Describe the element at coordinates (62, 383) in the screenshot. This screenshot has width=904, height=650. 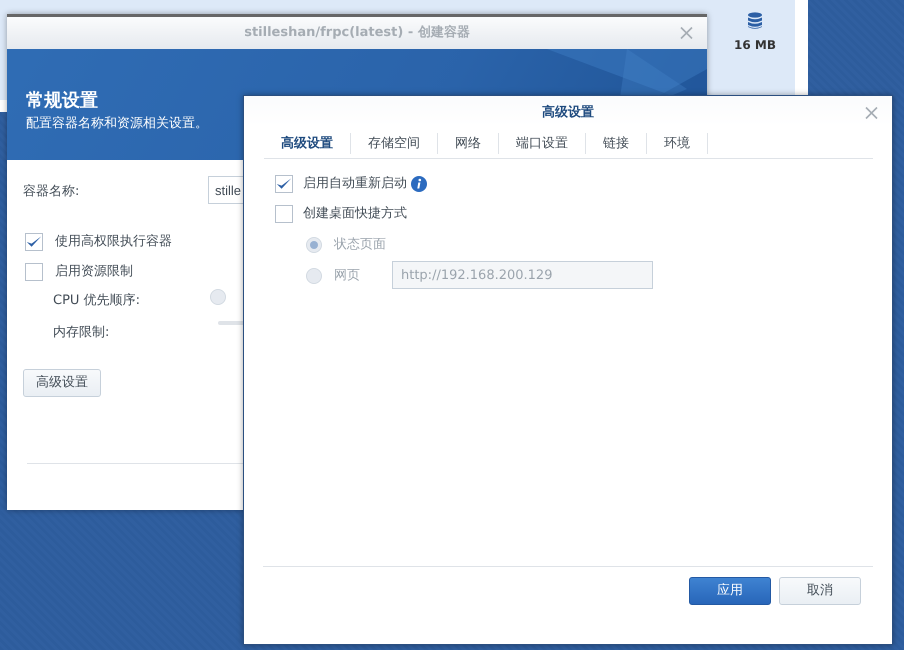
I see `advanced-settings-button: 高级设置` at that location.